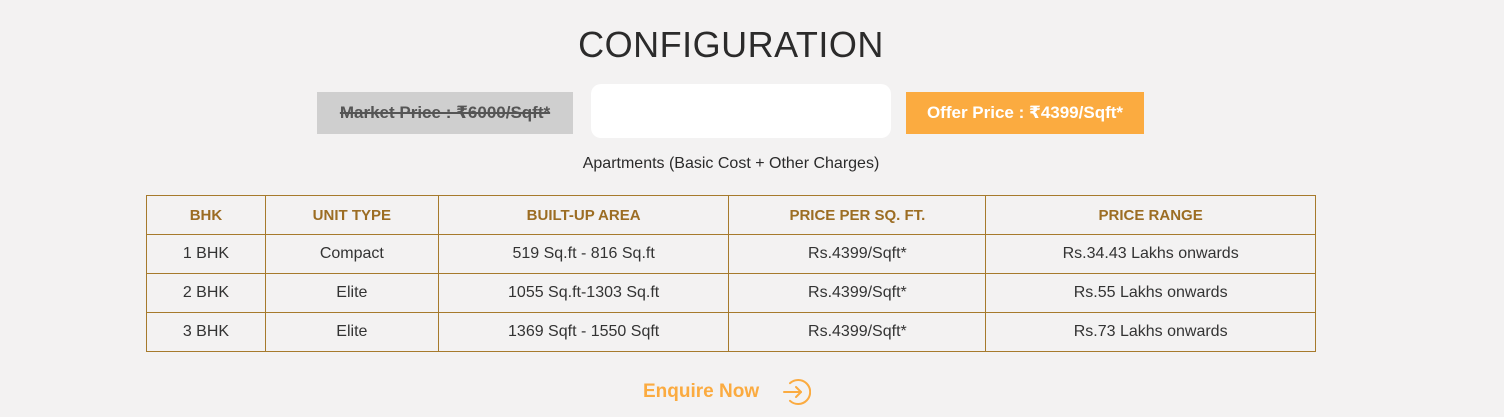 The width and height of the screenshot is (1504, 417). Describe the element at coordinates (206, 215) in the screenshot. I see `column-header-bhk: BHK` at that location.